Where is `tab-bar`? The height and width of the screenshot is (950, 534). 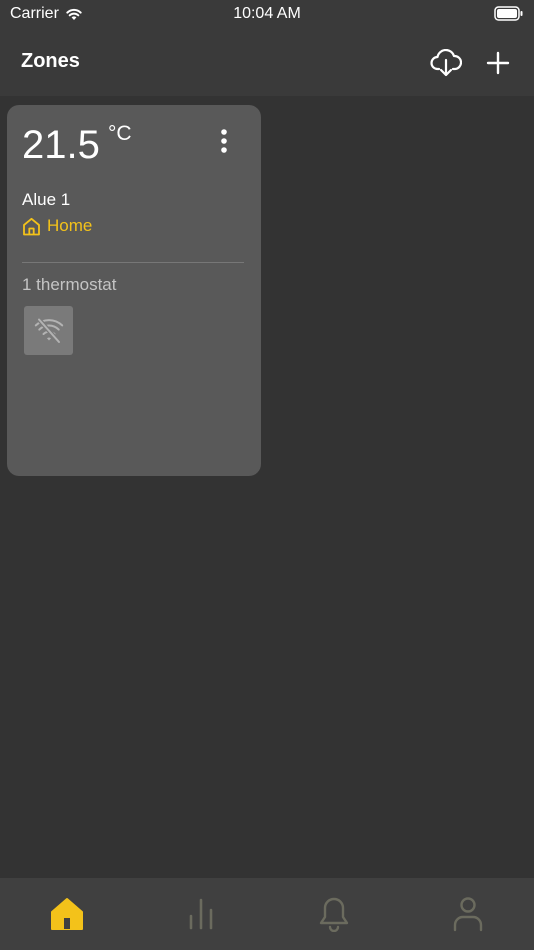 tab-bar is located at coordinates (267, 914).